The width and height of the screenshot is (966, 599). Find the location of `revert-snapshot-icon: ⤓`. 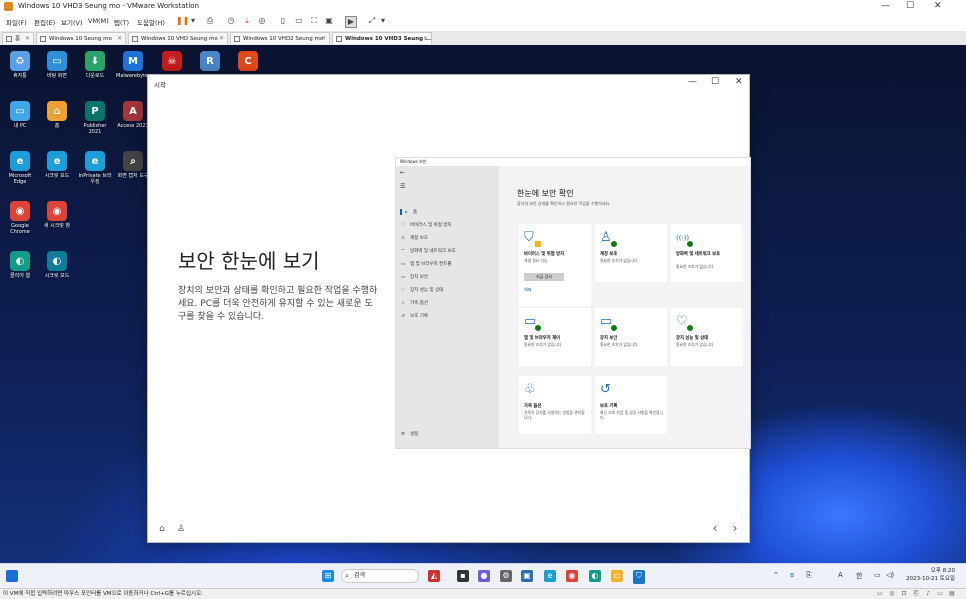

revert-snapshot-icon: ⤓ is located at coordinates (247, 21).